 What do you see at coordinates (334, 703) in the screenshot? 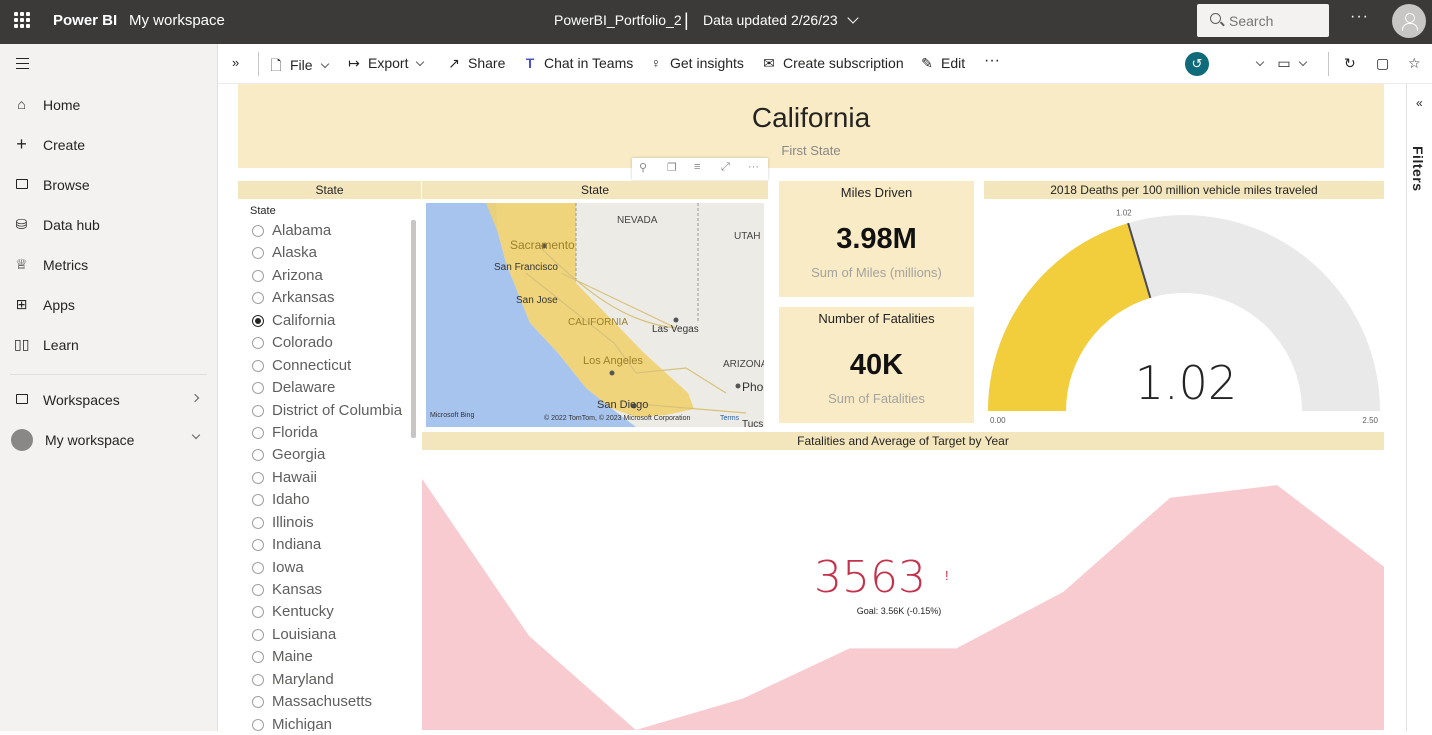
I see `slicer-option: Massachusetts` at bounding box center [334, 703].